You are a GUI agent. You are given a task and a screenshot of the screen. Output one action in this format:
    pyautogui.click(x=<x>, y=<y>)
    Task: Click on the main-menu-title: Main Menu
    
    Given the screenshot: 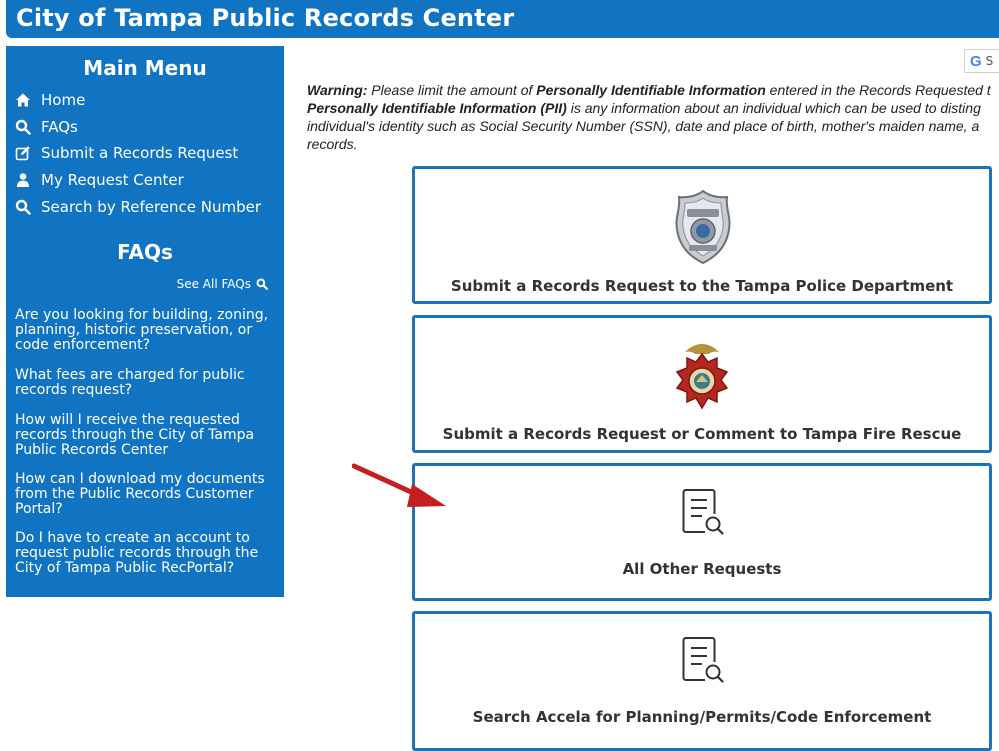 What is the action you would take?
    pyautogui.click(x=145, y=68)
    